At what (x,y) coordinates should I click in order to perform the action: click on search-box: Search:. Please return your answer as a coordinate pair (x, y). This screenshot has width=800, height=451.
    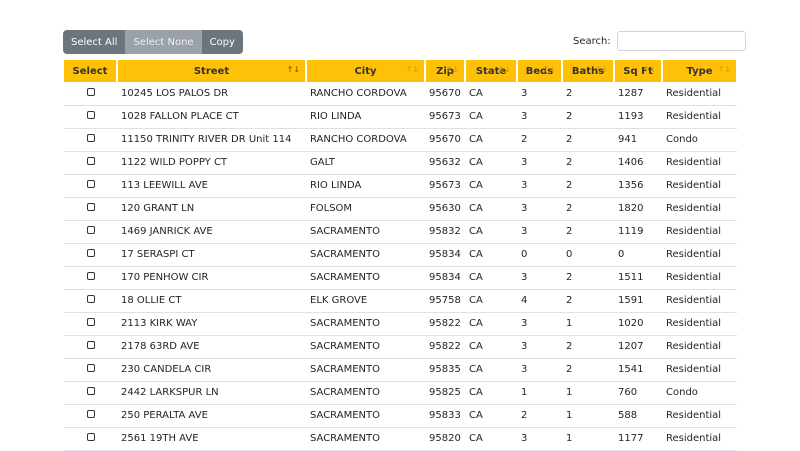
    Looking at the image, I should click on (659, 41).